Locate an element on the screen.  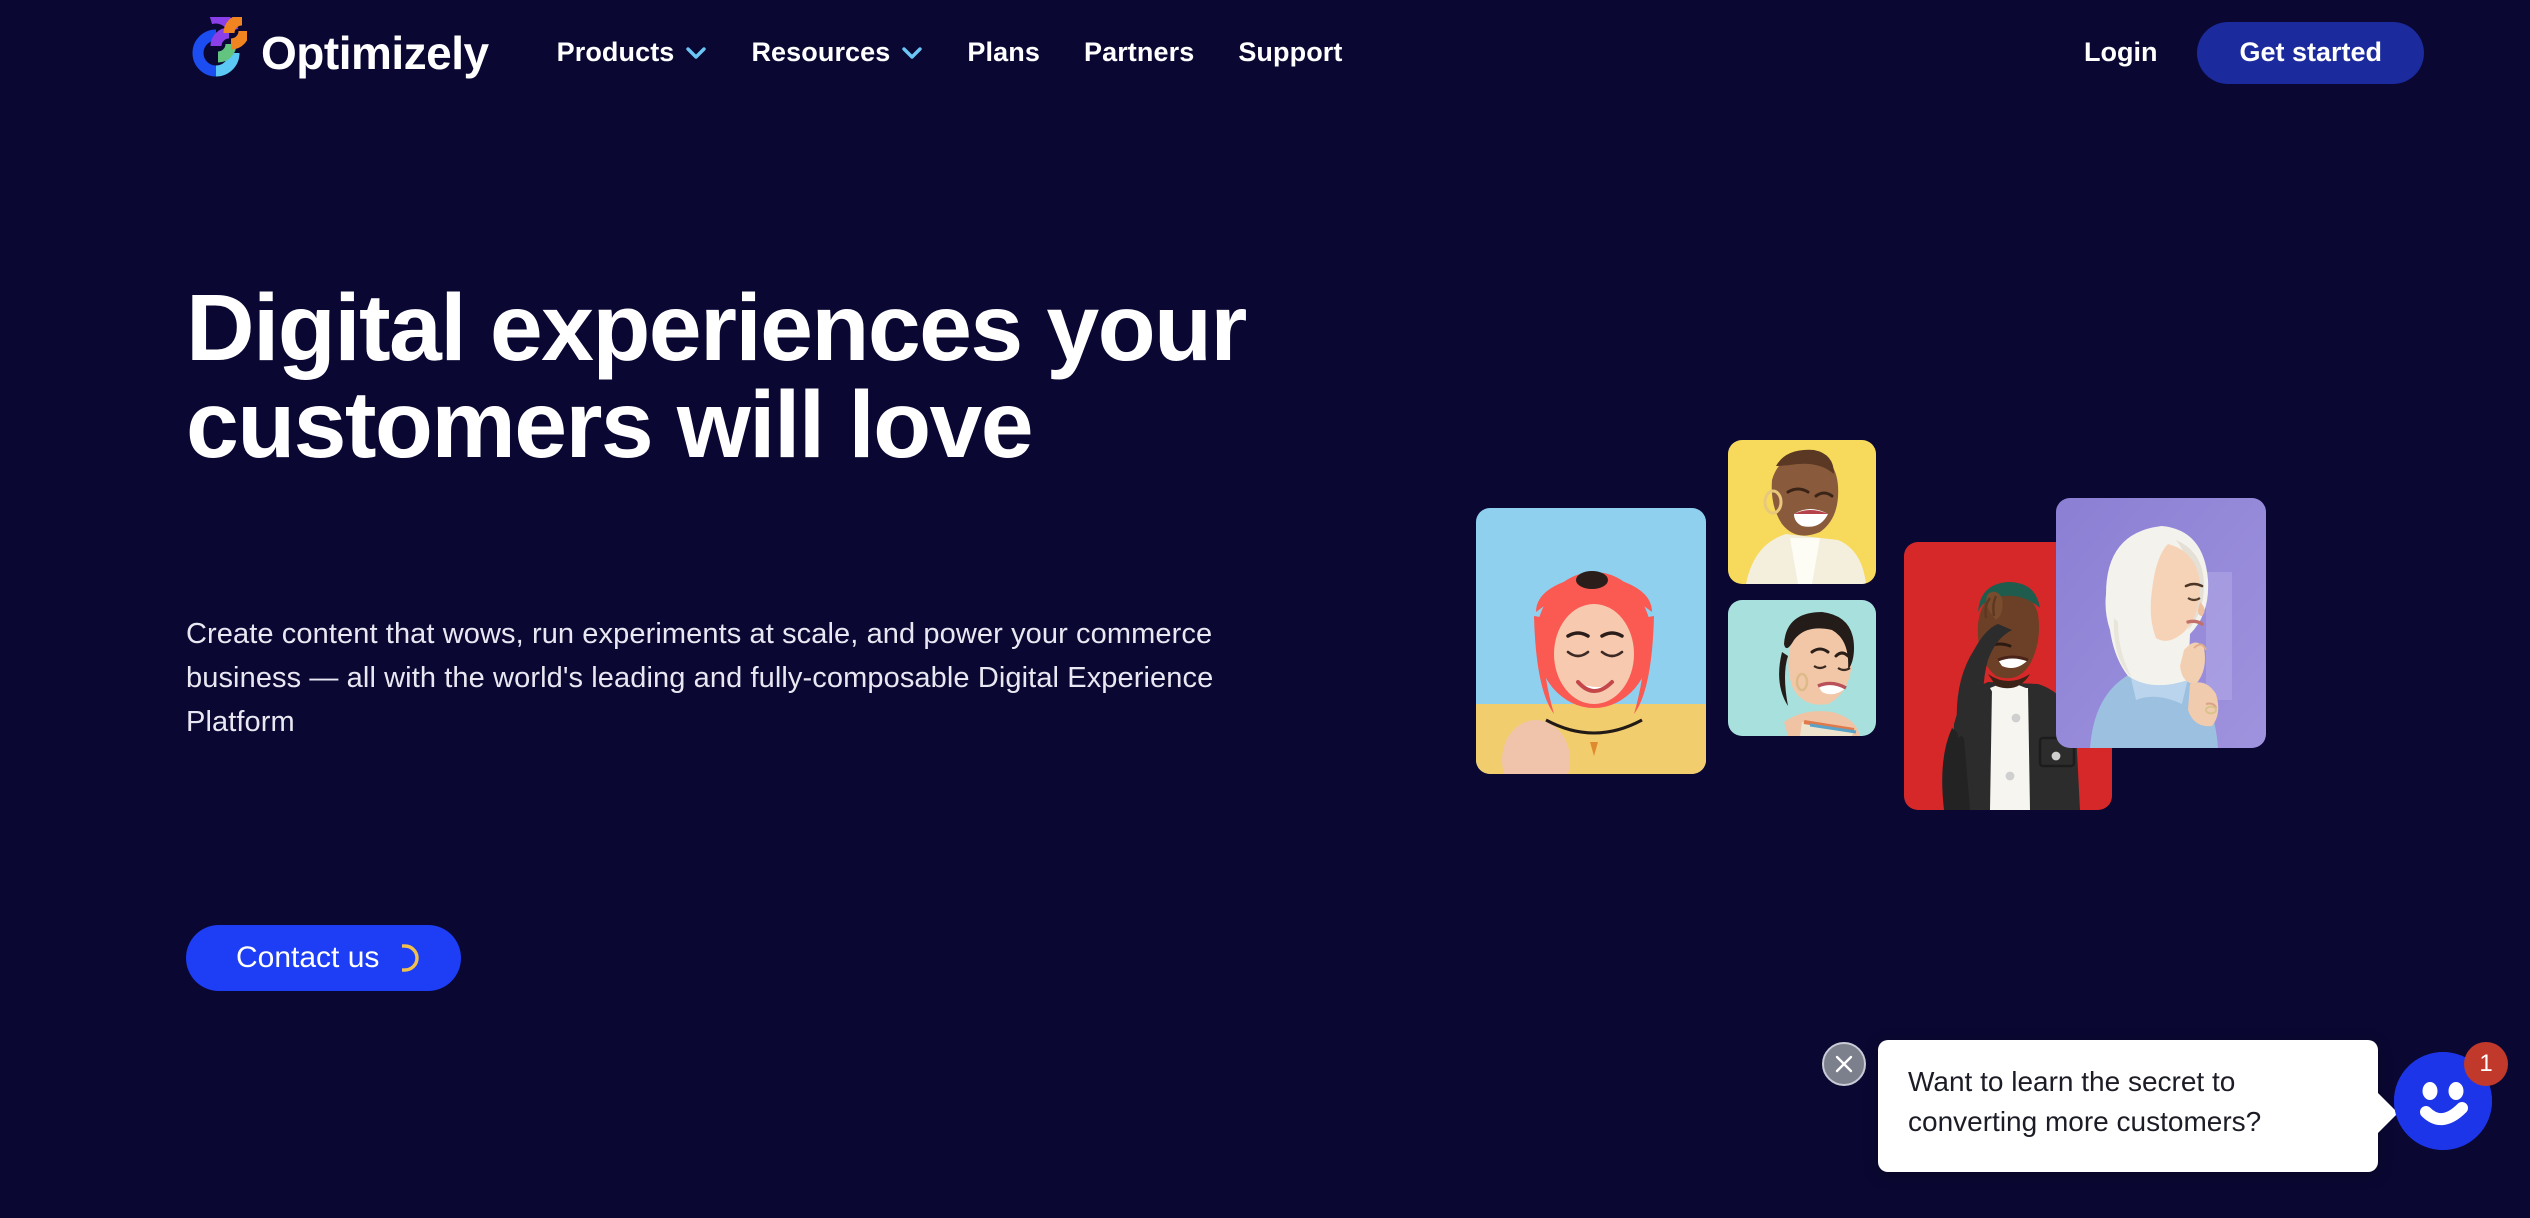
nav-item-label: Support is located at coordinates (1290, 52).